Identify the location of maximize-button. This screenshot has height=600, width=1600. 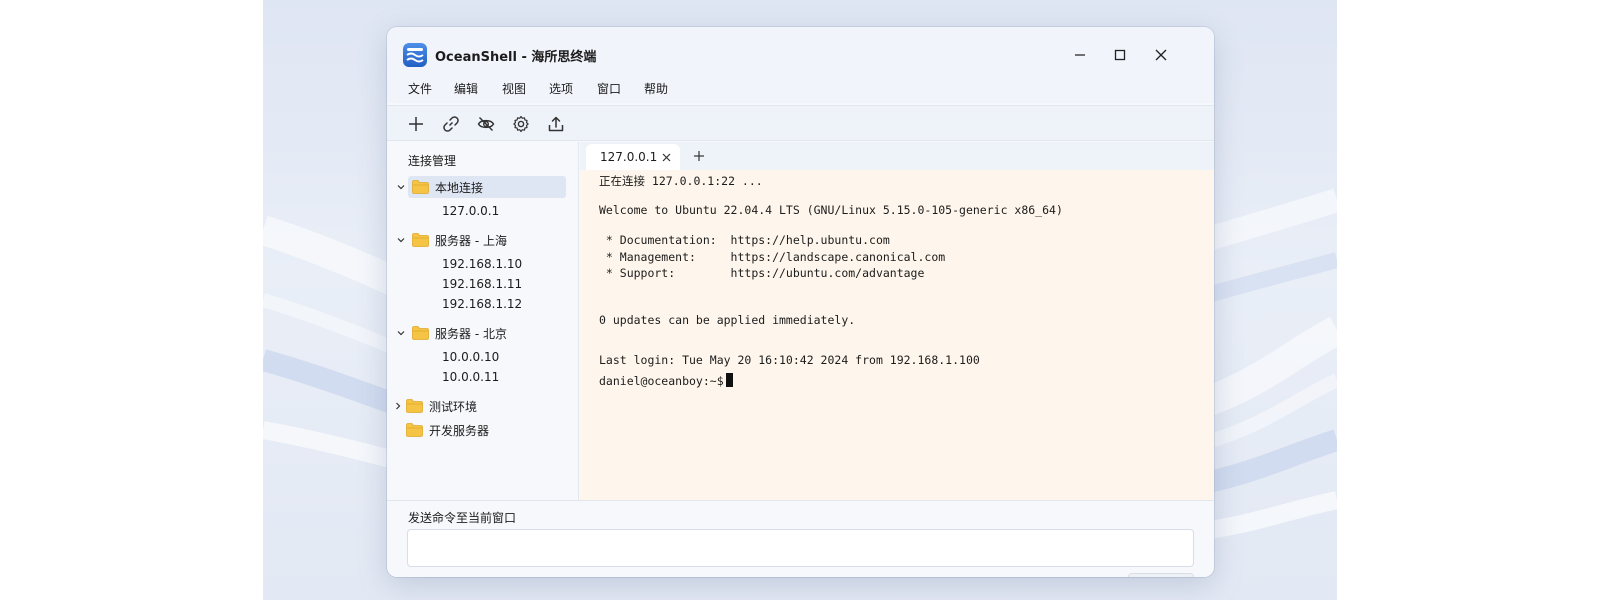
(1120, 55).